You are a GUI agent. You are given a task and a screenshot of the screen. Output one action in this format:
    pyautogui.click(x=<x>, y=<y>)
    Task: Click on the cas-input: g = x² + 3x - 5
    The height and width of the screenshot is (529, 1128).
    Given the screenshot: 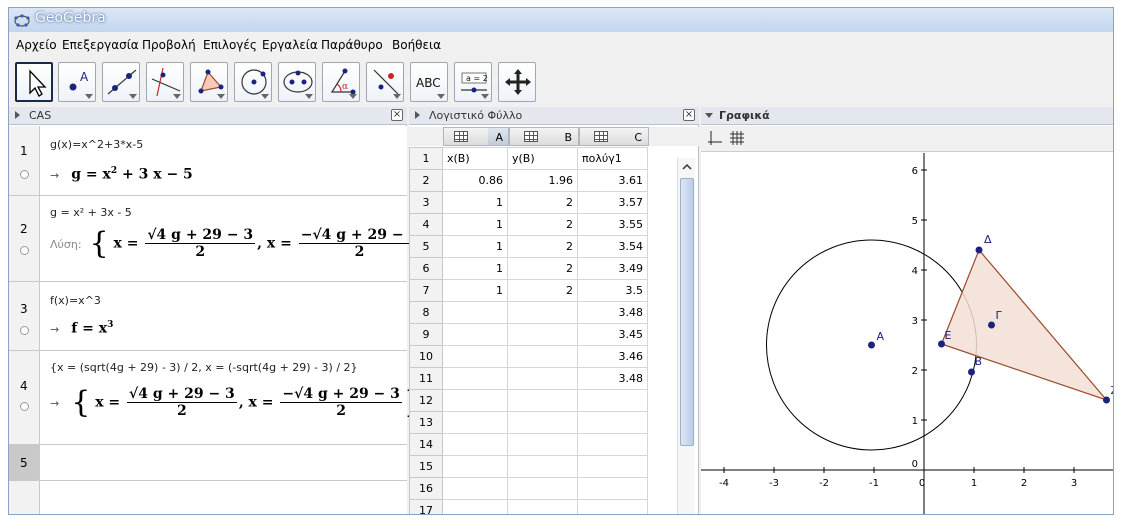 What is the action you would take?
    pyautogui.click(x=91, y=212)
    